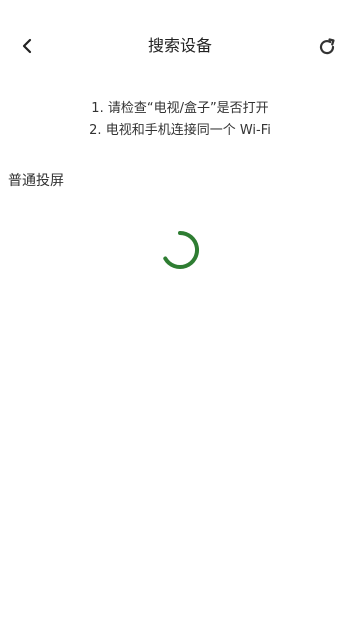 The height and width of the screenshot is (640, 360). I want to click on refresh-icon, so click(327, 46).